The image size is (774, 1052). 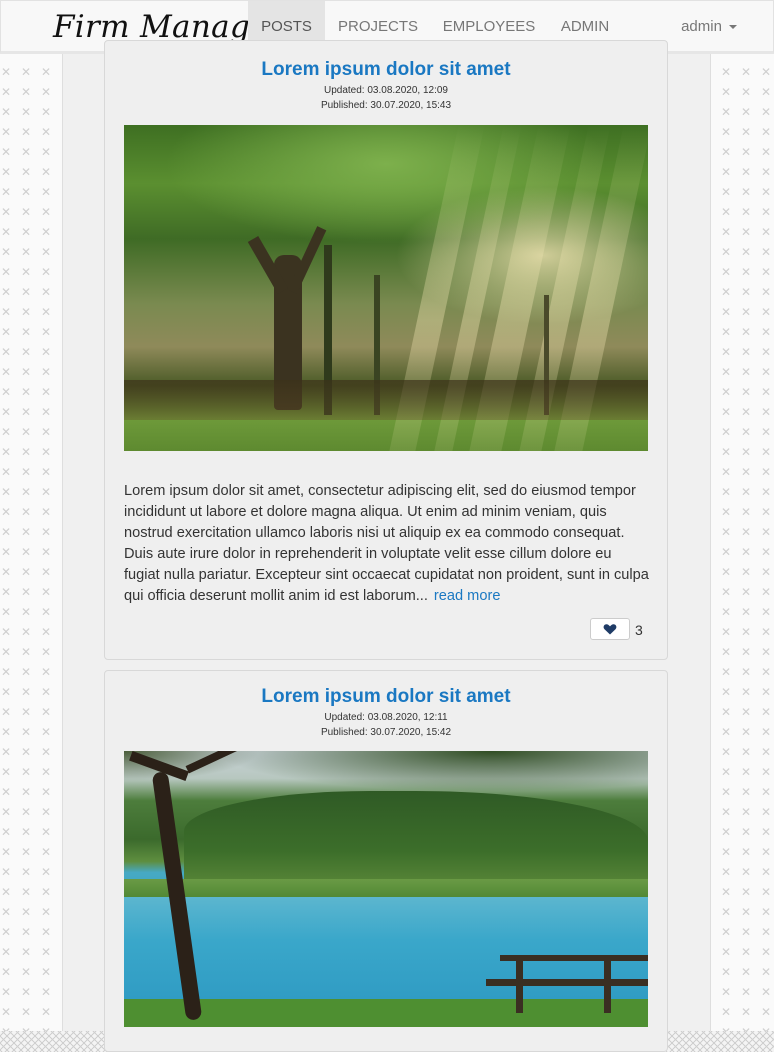 I want to click on post-updated: Updated: 03.08.2020, 12:09, so click(x=386, y=90).